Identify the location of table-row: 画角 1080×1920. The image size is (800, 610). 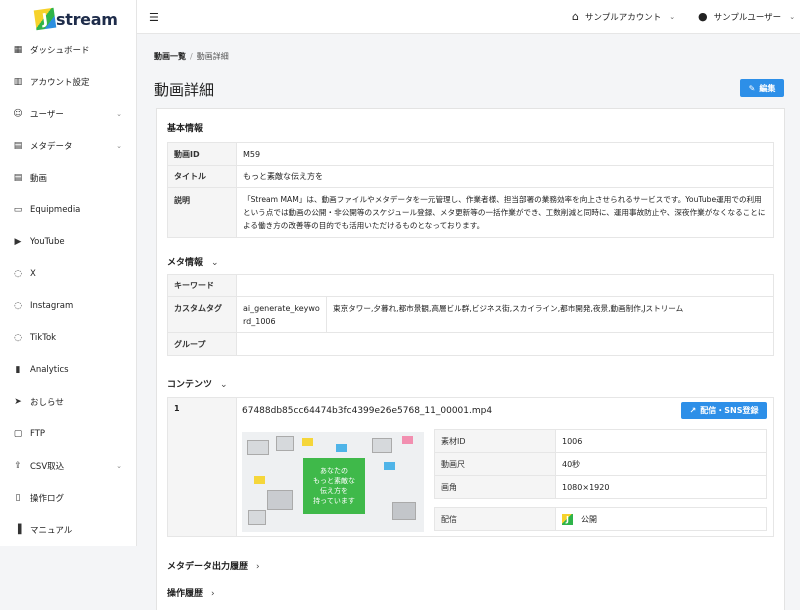
(600, 487).